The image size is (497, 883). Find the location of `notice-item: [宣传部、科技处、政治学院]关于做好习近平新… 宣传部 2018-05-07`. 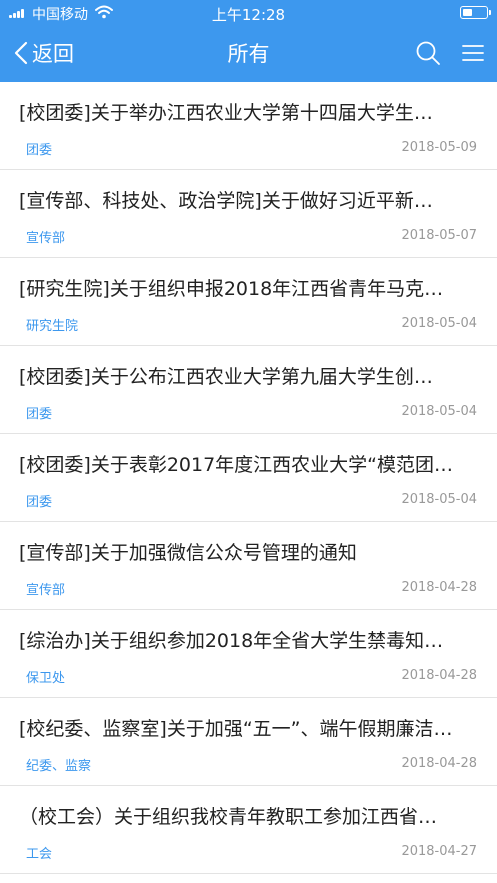

notice-item: [宣传部、科技处、政治学院]关于做好习近平新… 宣传部 2018-05-07 is located at coordinates (248, 214).